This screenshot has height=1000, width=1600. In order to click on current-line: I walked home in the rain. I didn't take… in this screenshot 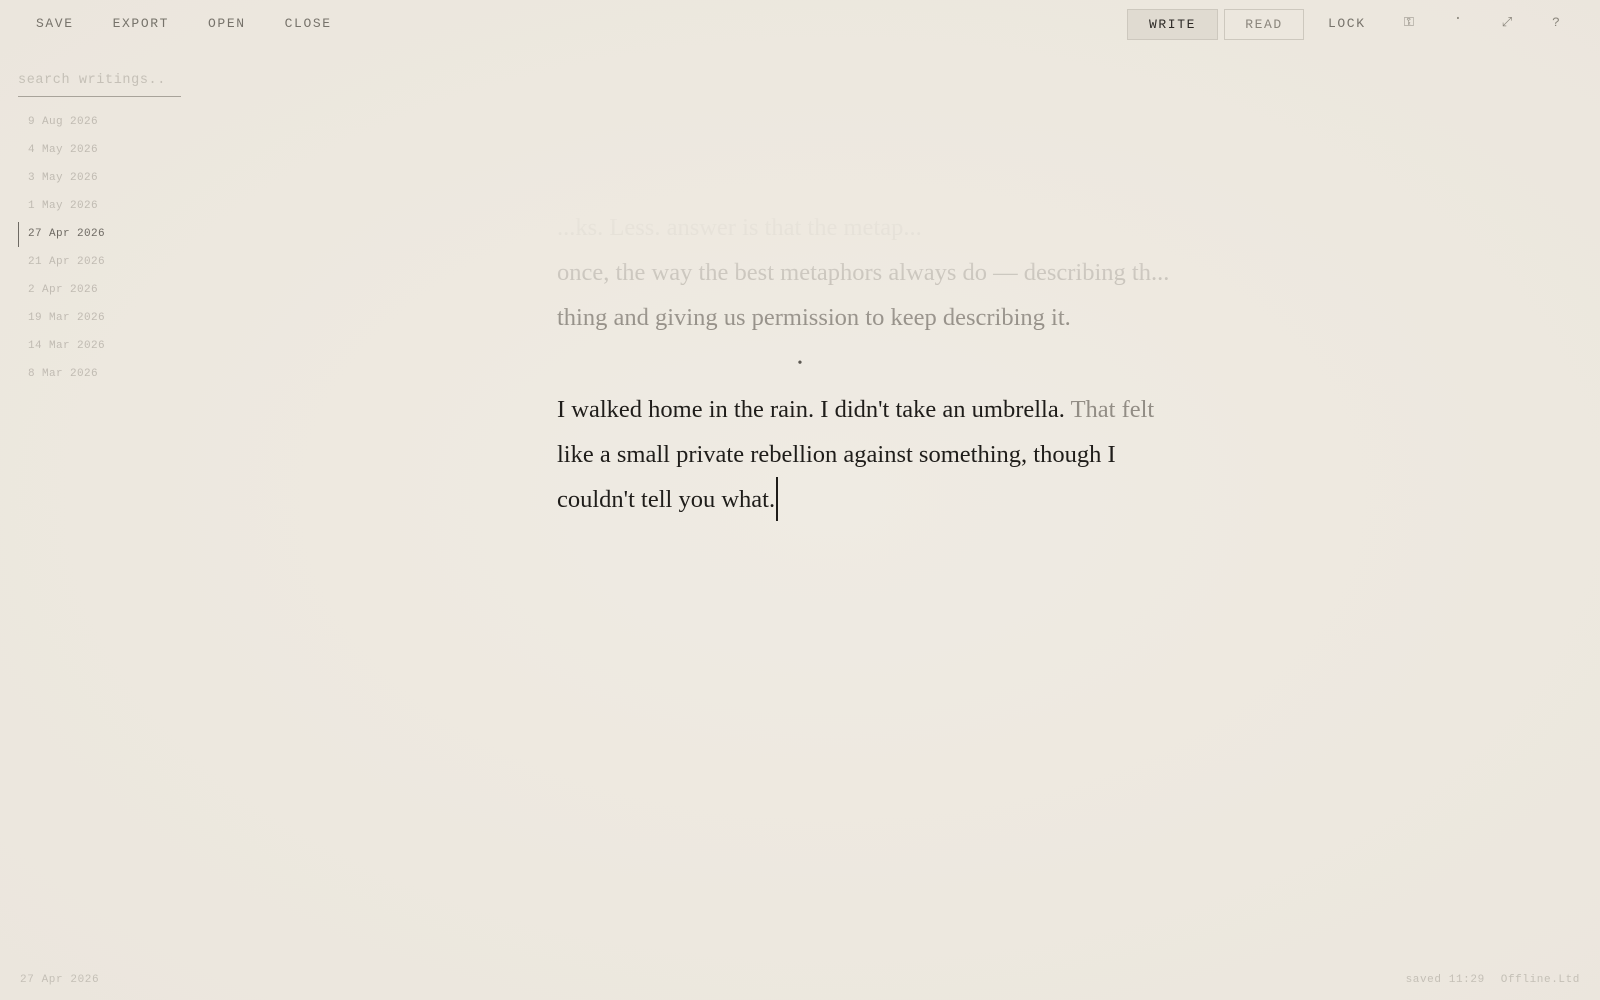, I will do `click(907, 409)`.